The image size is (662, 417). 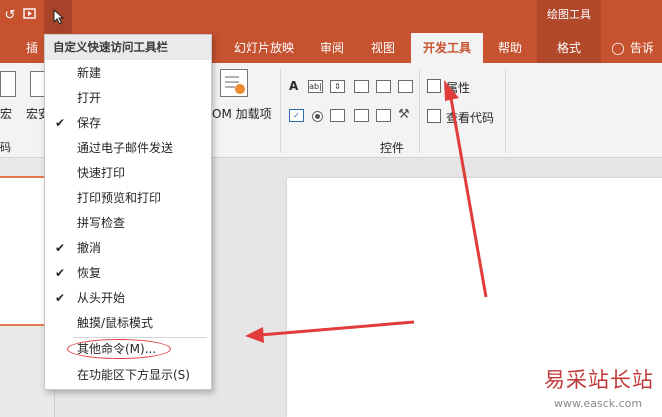 I want to click on menu-item-email: 通过电子邮件发送, so click(x=128, y=148).